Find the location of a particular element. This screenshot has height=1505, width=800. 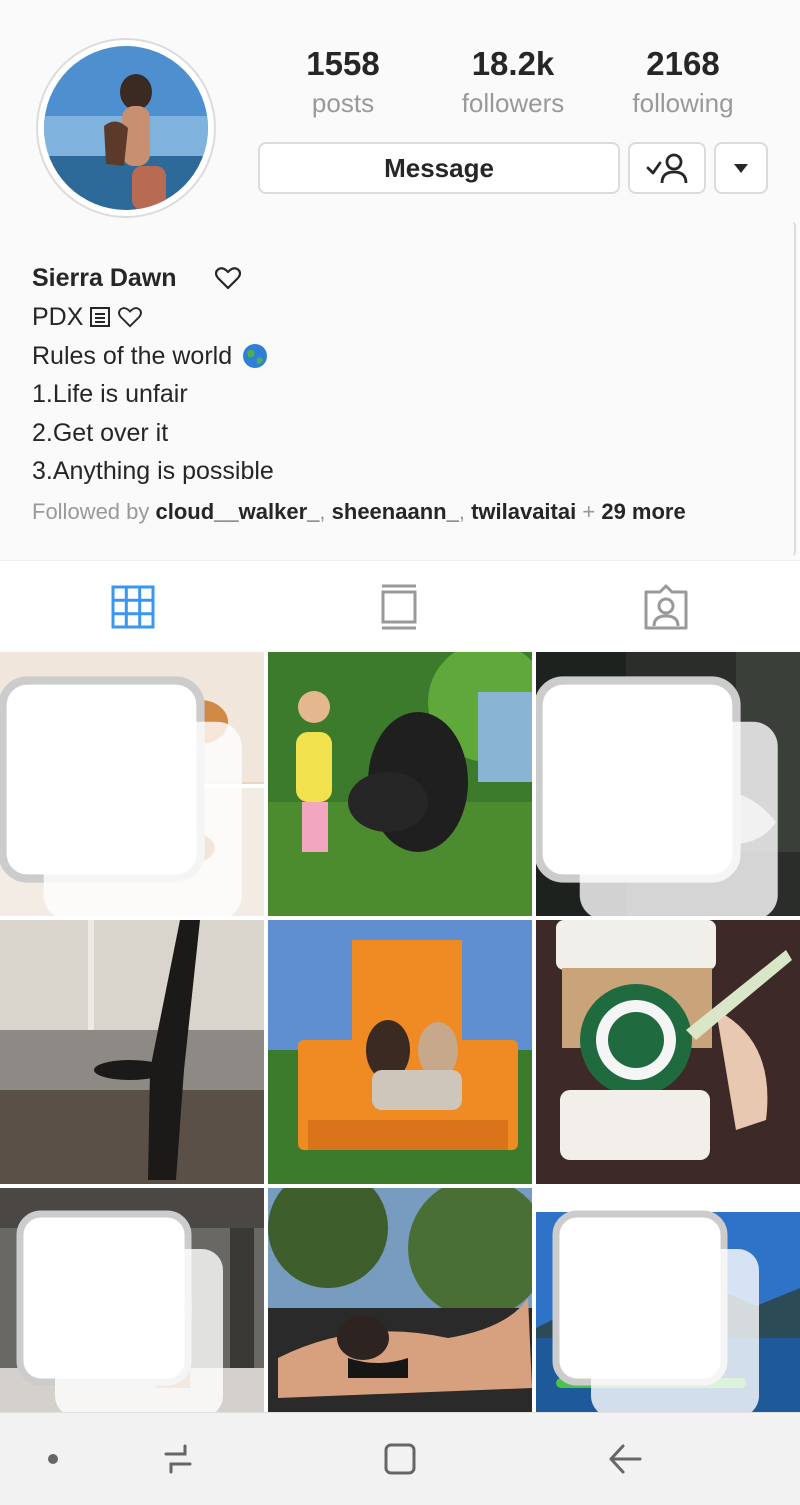

plus-sign: + is located at coordinates (589, 511).